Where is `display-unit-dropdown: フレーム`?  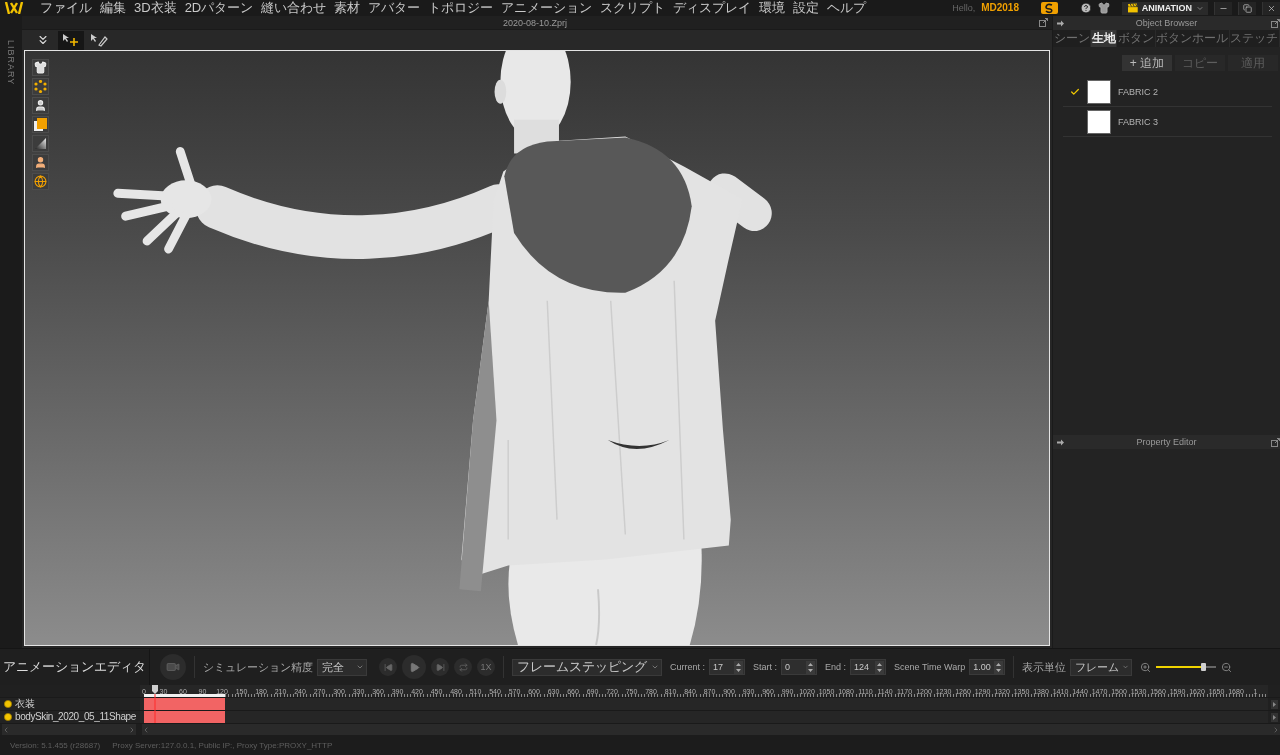
display-unit-dropdown: フレーム is located at coordinates (1101, 667).